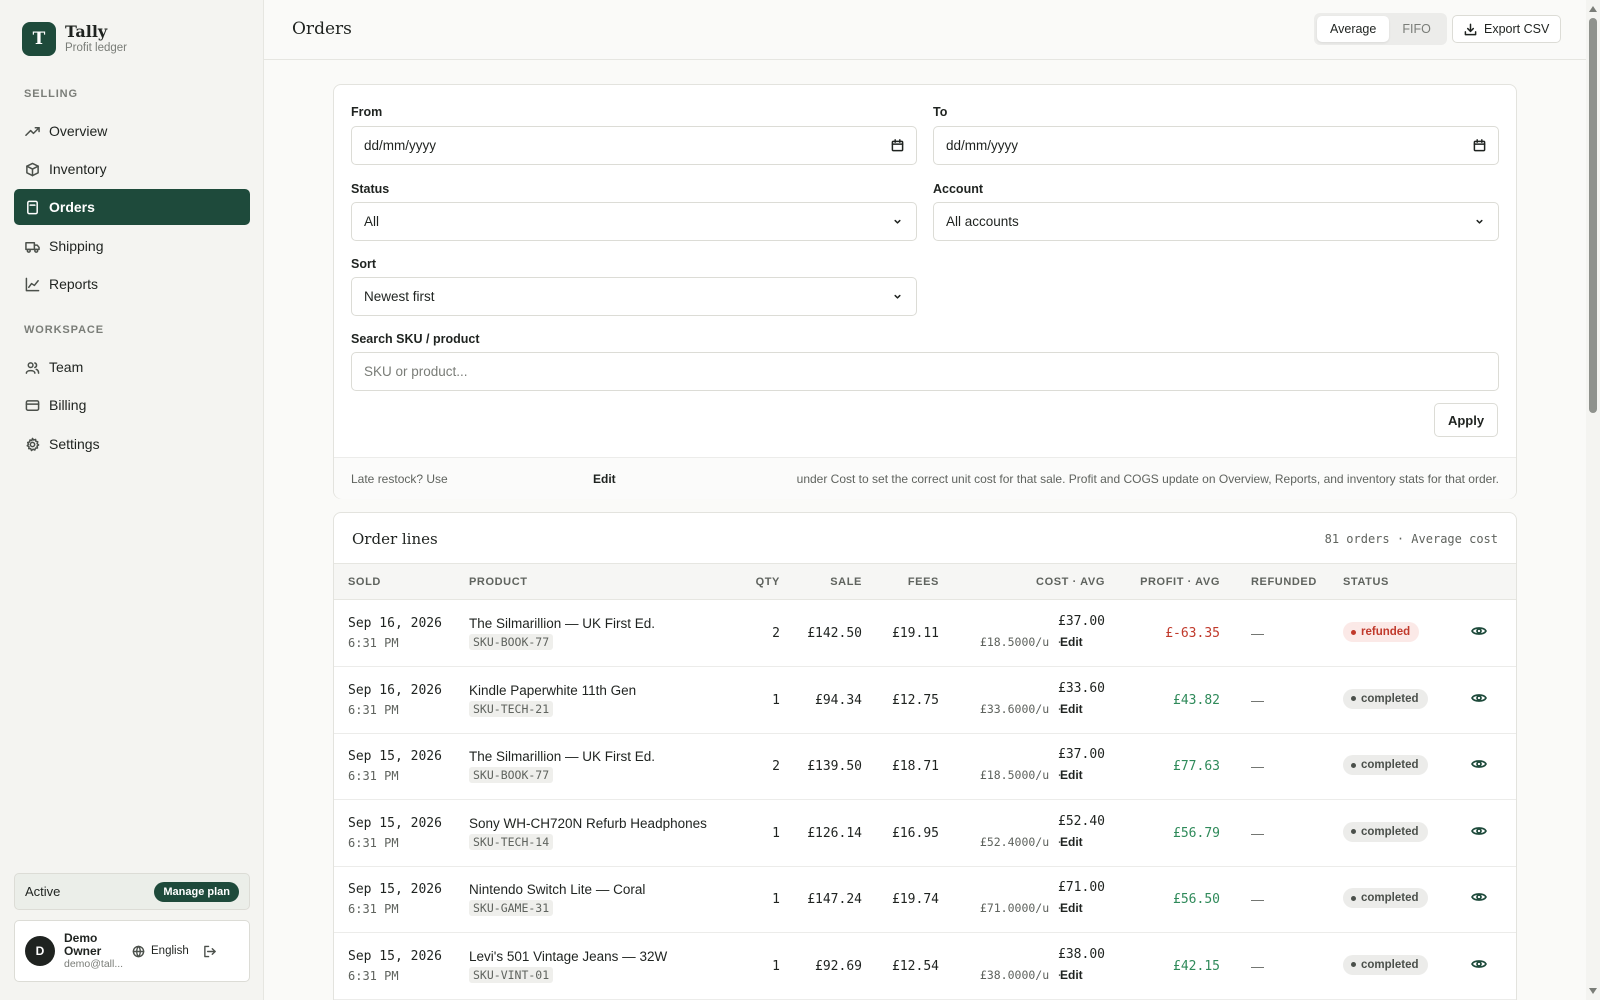 This screenshot has height=1000, width=1600. I want to click on product-sku: SKU-TECH-21, so click(511, 708).